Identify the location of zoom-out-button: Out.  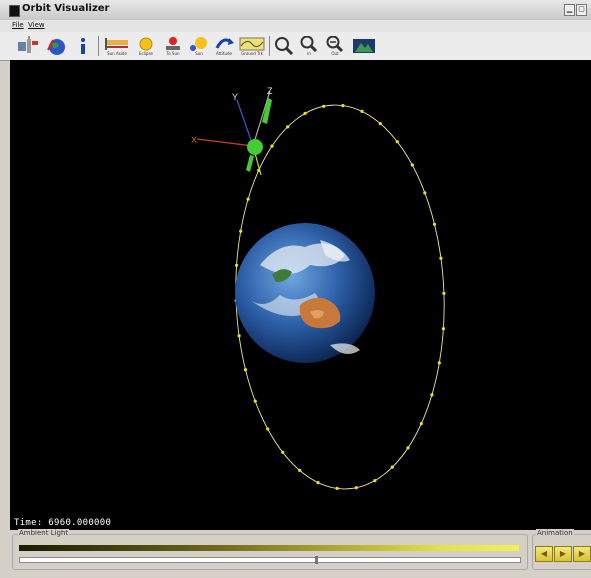
(335, 46).